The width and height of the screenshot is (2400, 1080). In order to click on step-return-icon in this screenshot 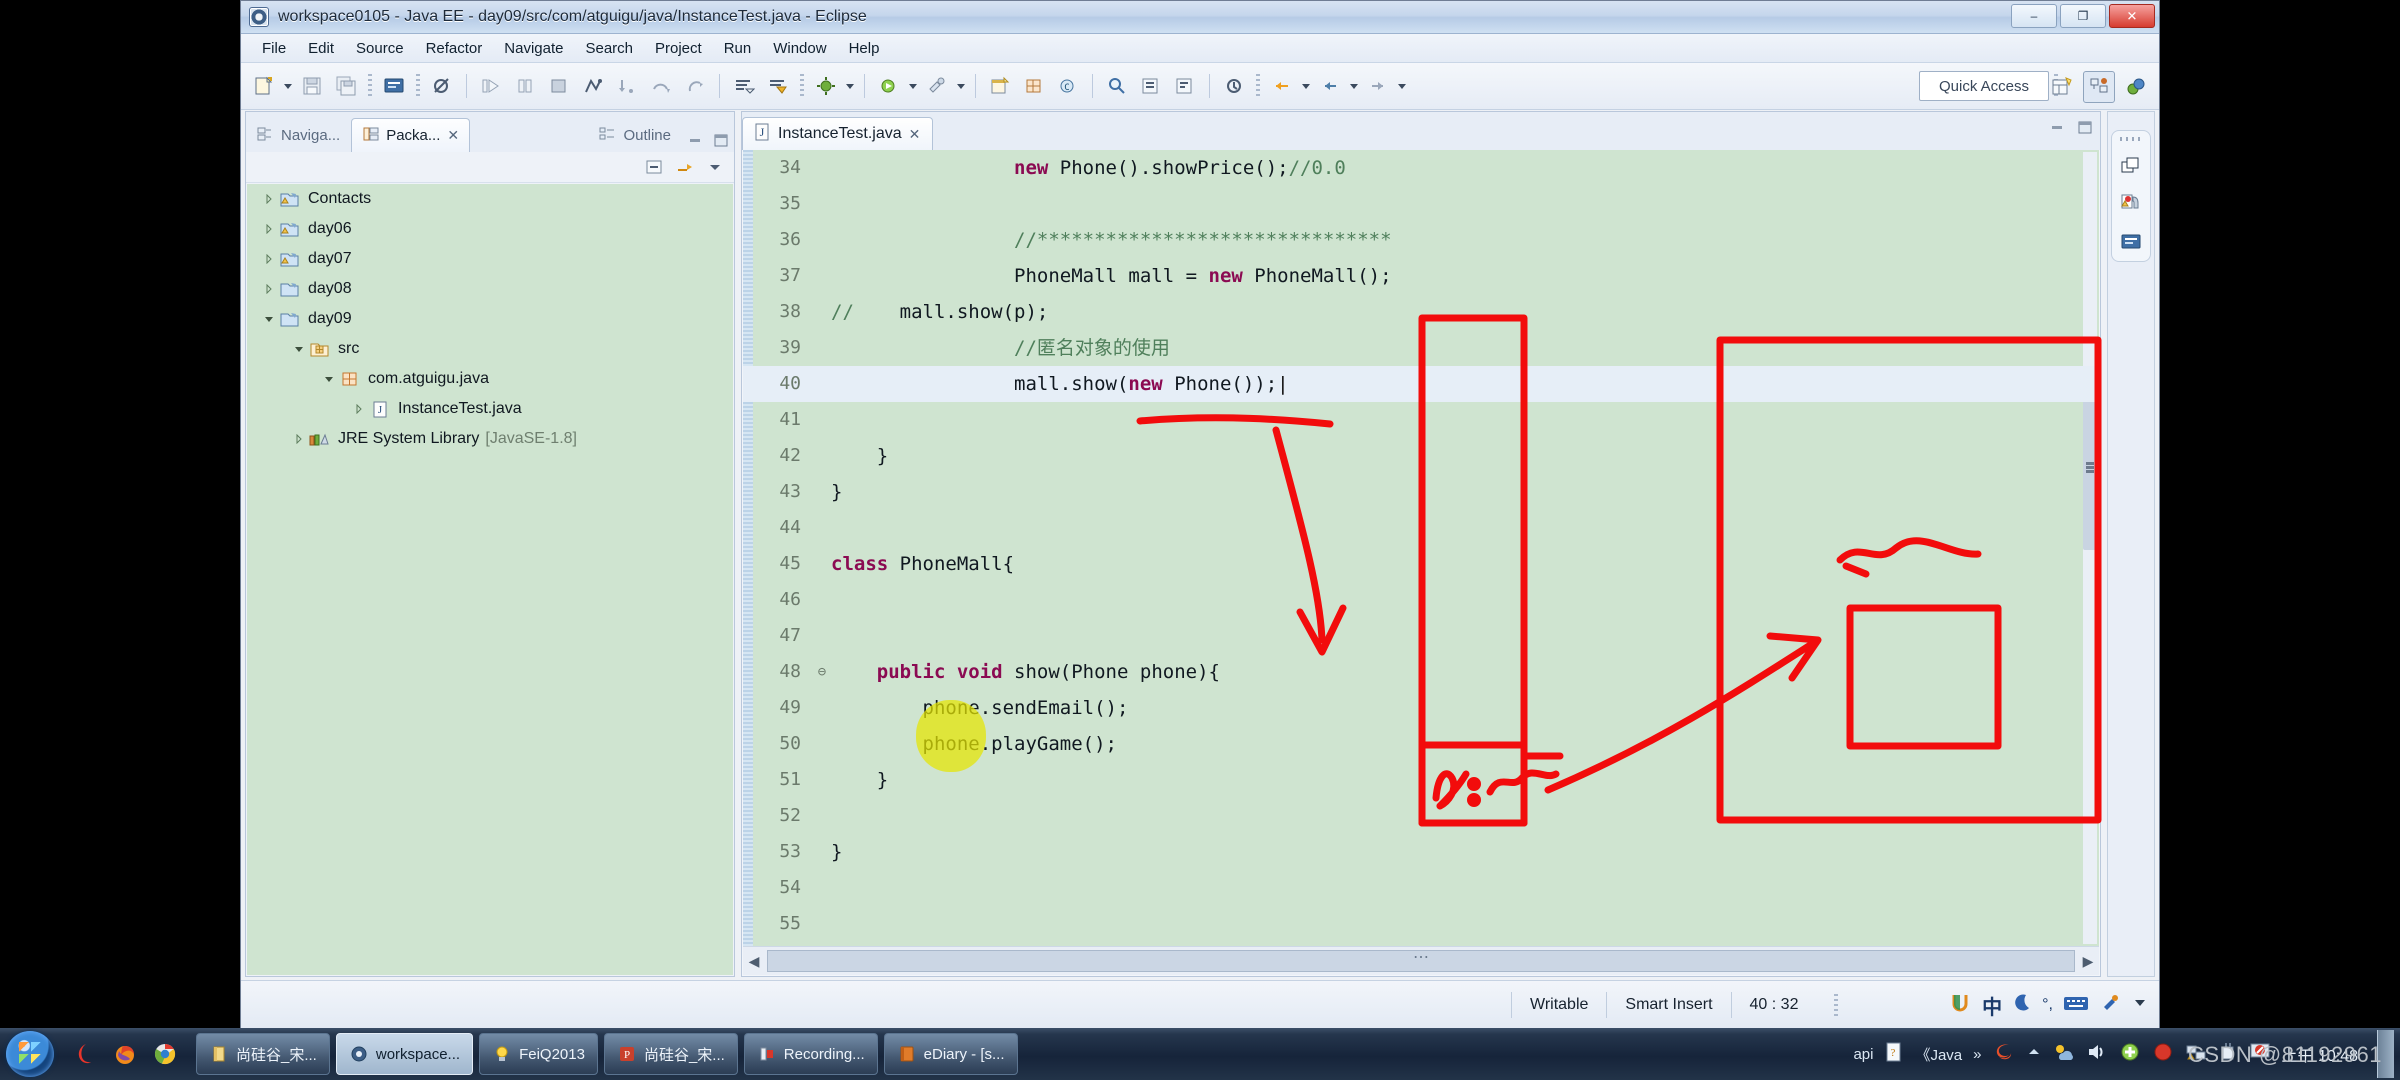, I will do `click(695, 86)`.